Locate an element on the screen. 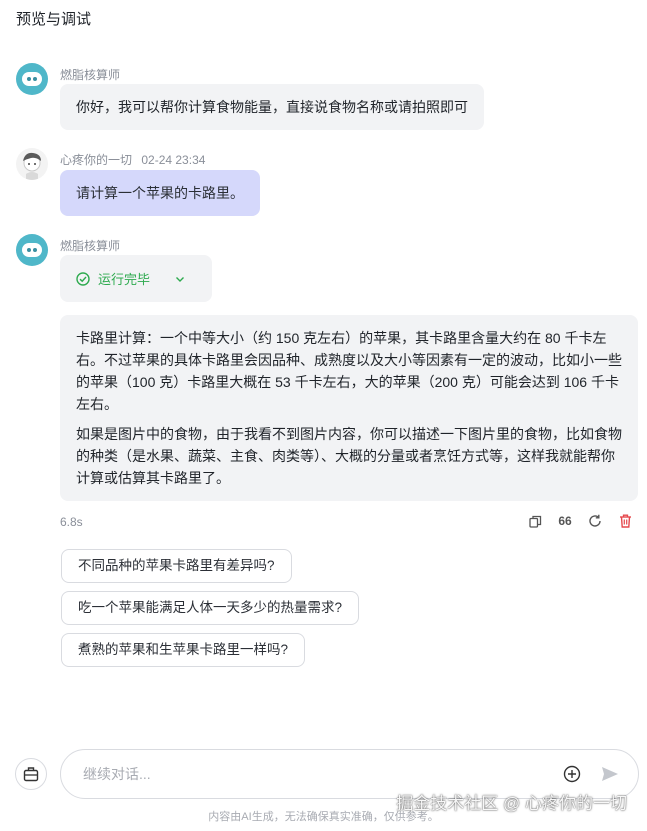 Image resolution: width=647 pixels, height=831 pixels. user-message: 请计算一个苹果的卡路里。 is located at coordinates (160, 193).